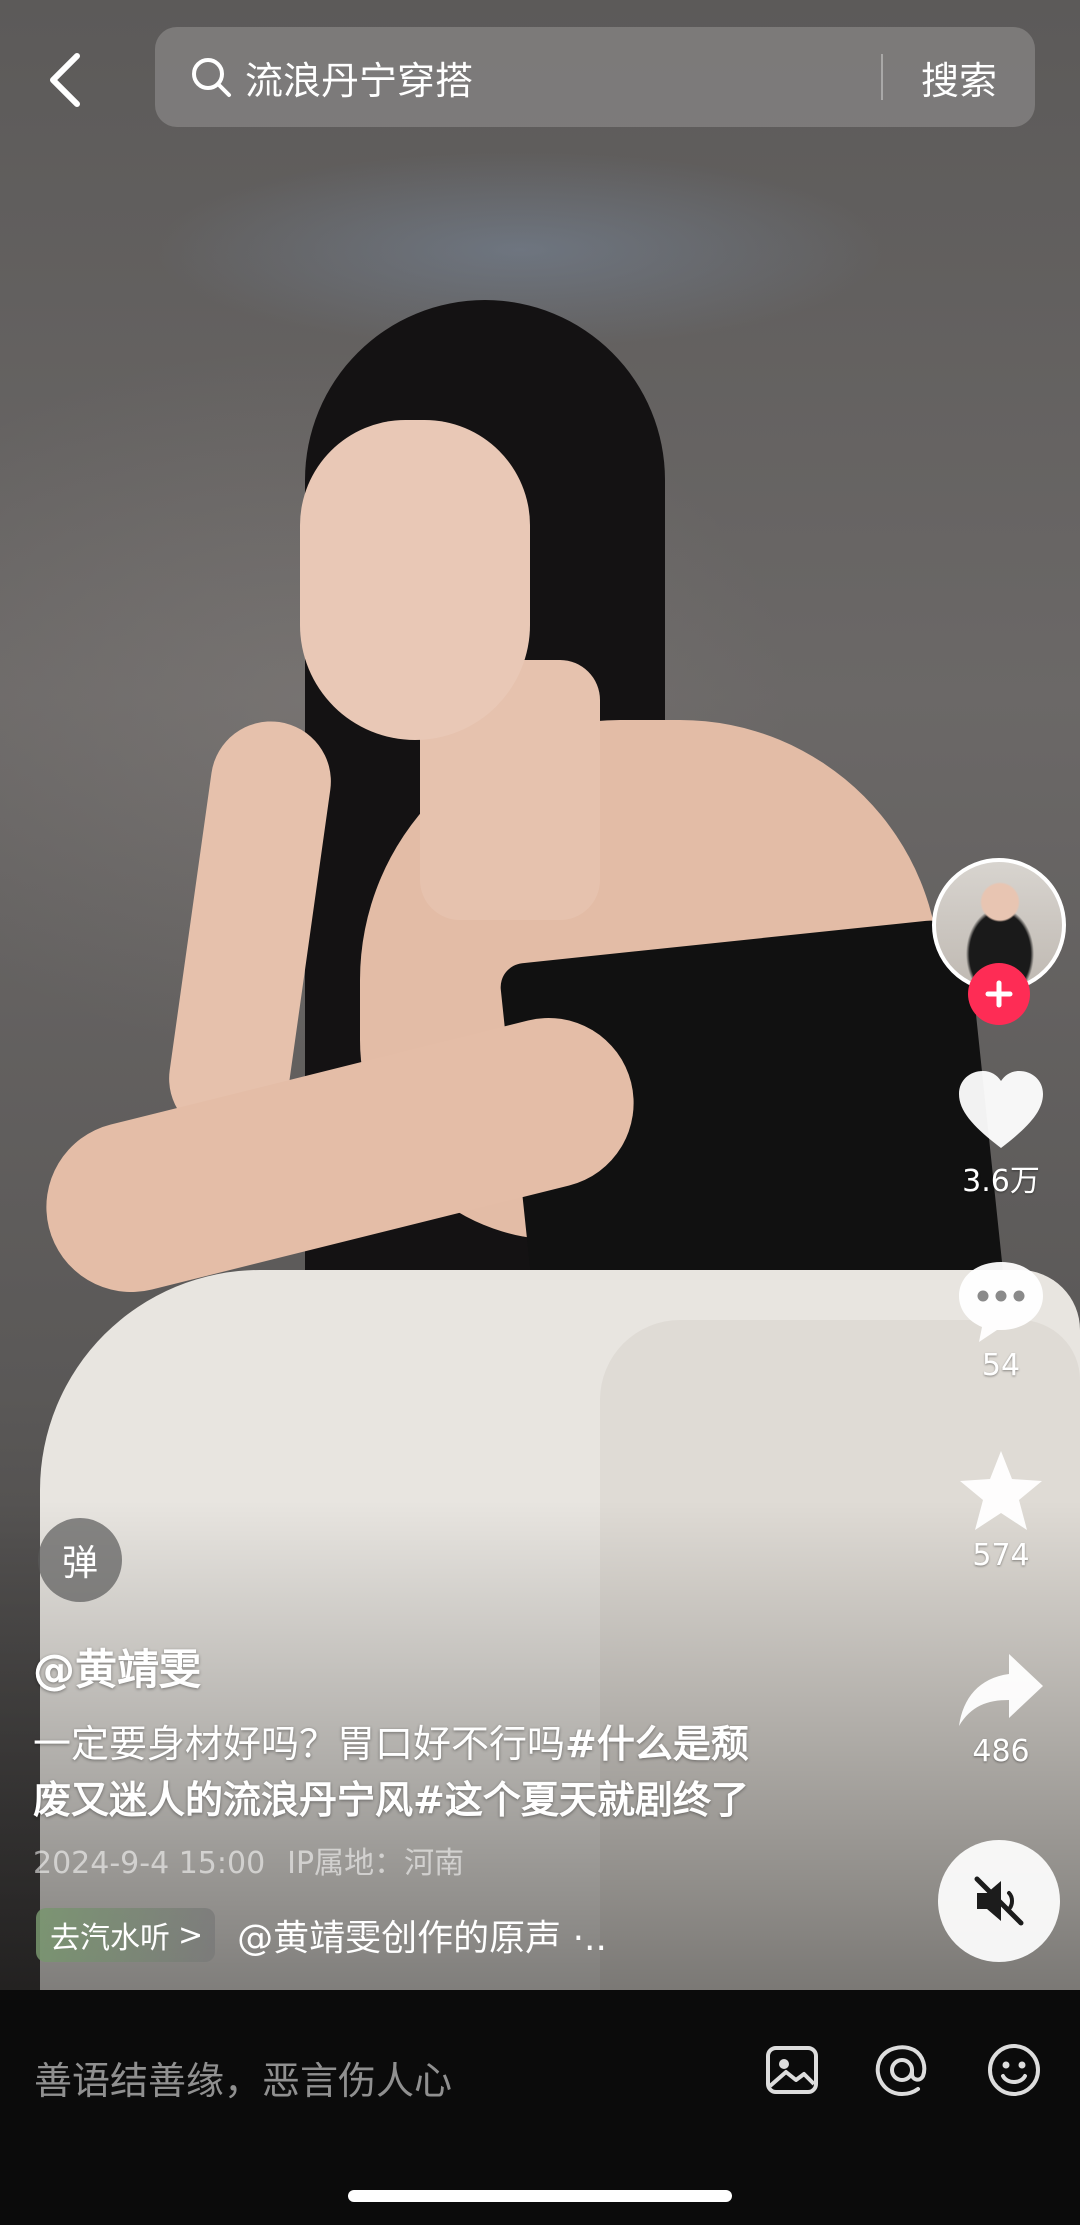  I want to click on search-bar: 流浪丹宁穿搭 搜索, so click(595, 77).